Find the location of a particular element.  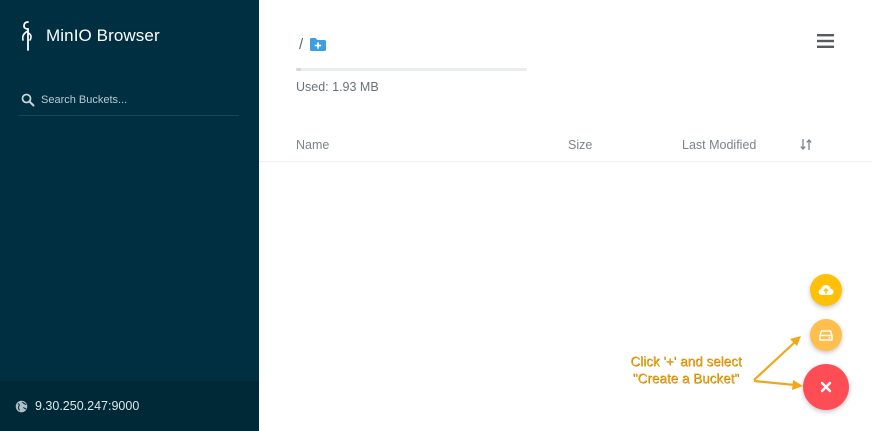

storage-usage-bar is located at coordinates (411, 69).